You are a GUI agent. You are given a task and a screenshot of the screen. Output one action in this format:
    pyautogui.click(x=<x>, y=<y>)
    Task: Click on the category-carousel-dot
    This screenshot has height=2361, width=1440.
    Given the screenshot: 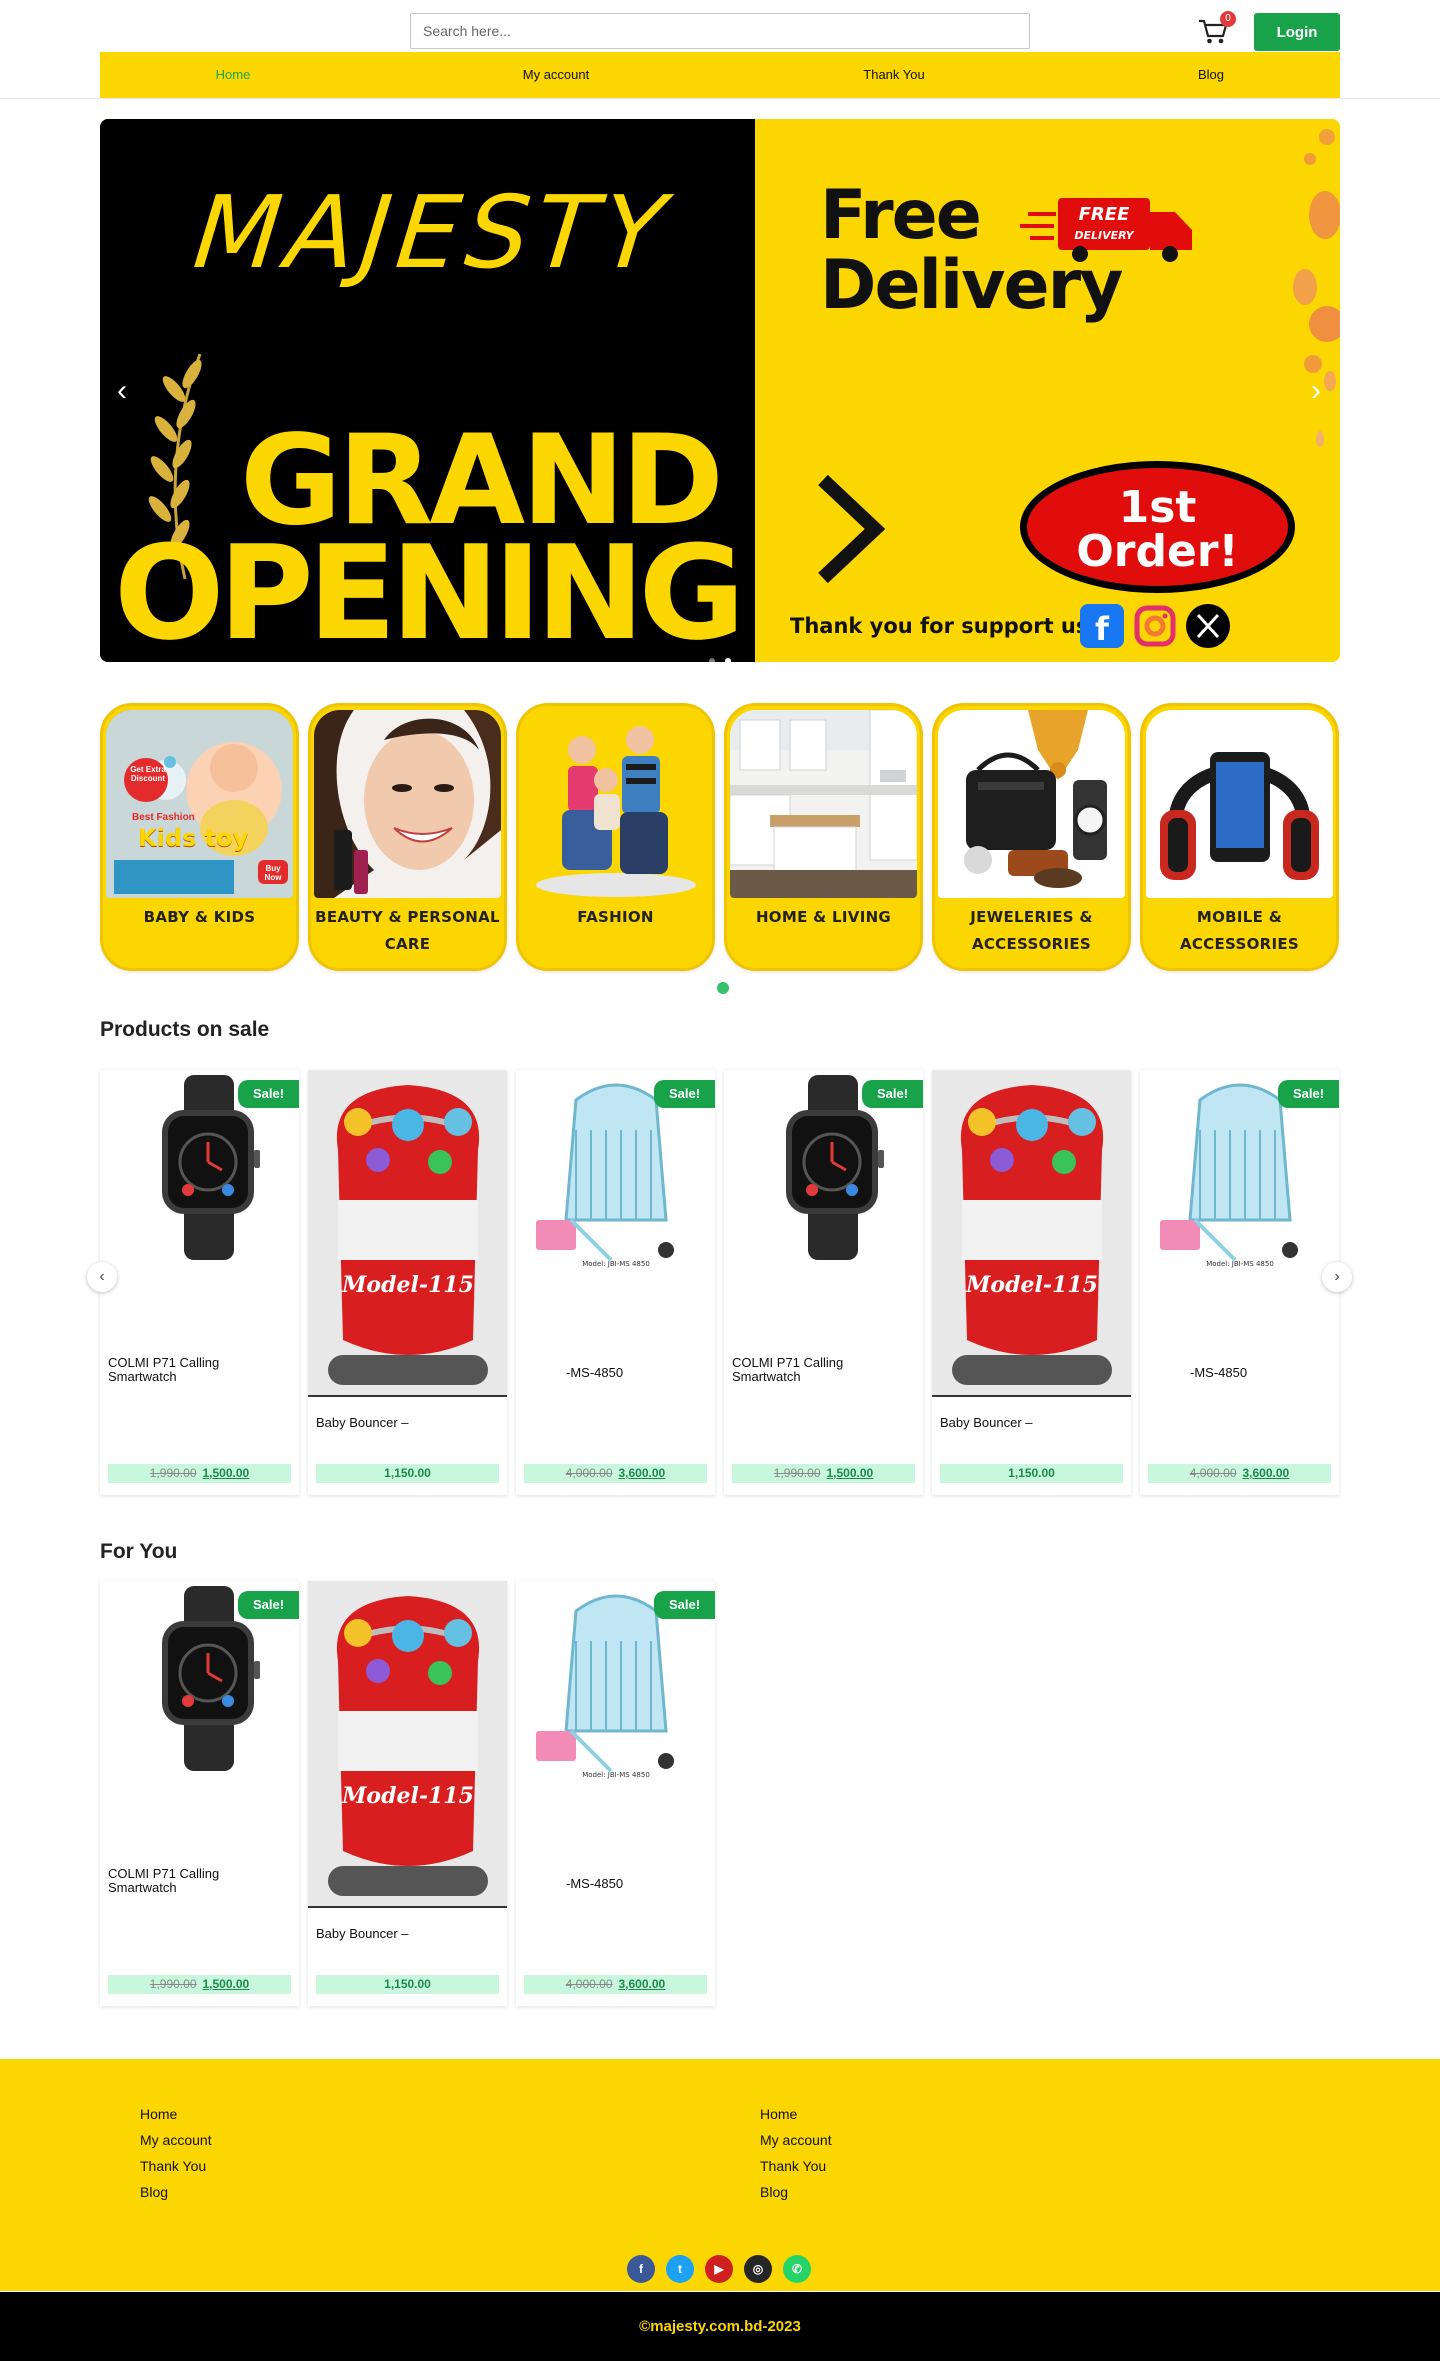 What is the action you would take?
    pyautogui.click(x=723, y=988)
    